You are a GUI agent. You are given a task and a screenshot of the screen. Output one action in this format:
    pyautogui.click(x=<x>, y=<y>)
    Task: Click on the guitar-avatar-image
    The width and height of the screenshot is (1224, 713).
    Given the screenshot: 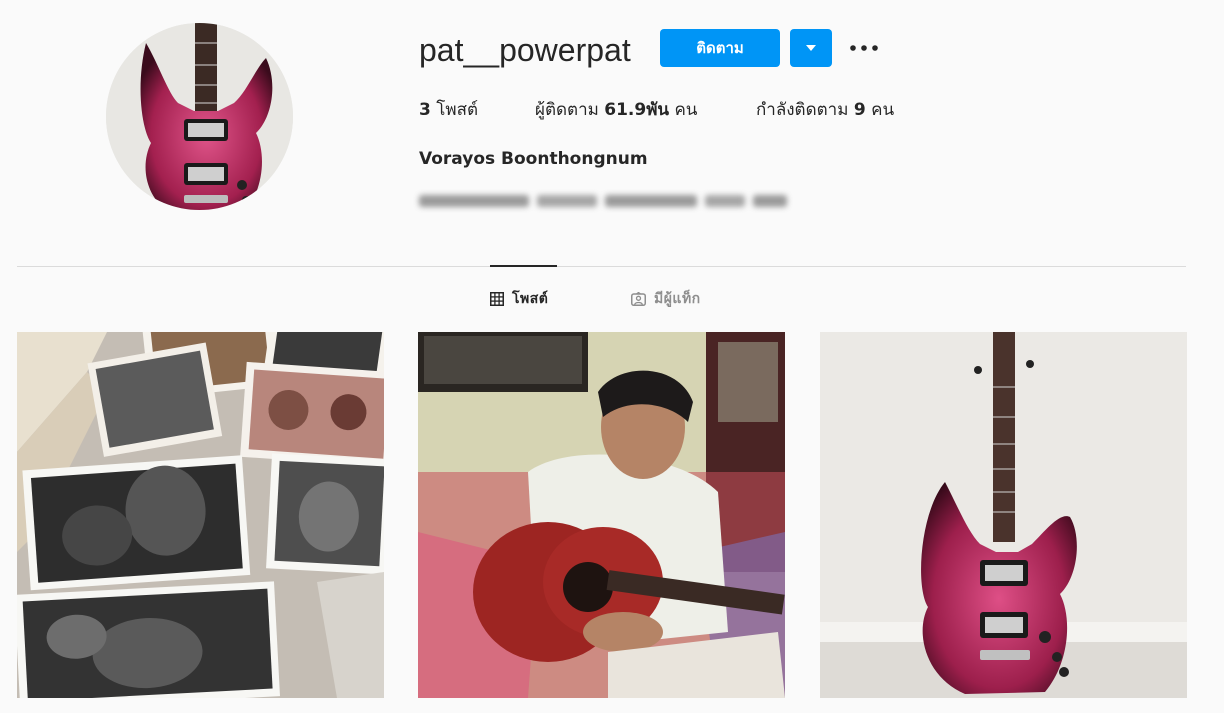 What is the action you would take?
    pyautogui.click(x=199, y=116)
    